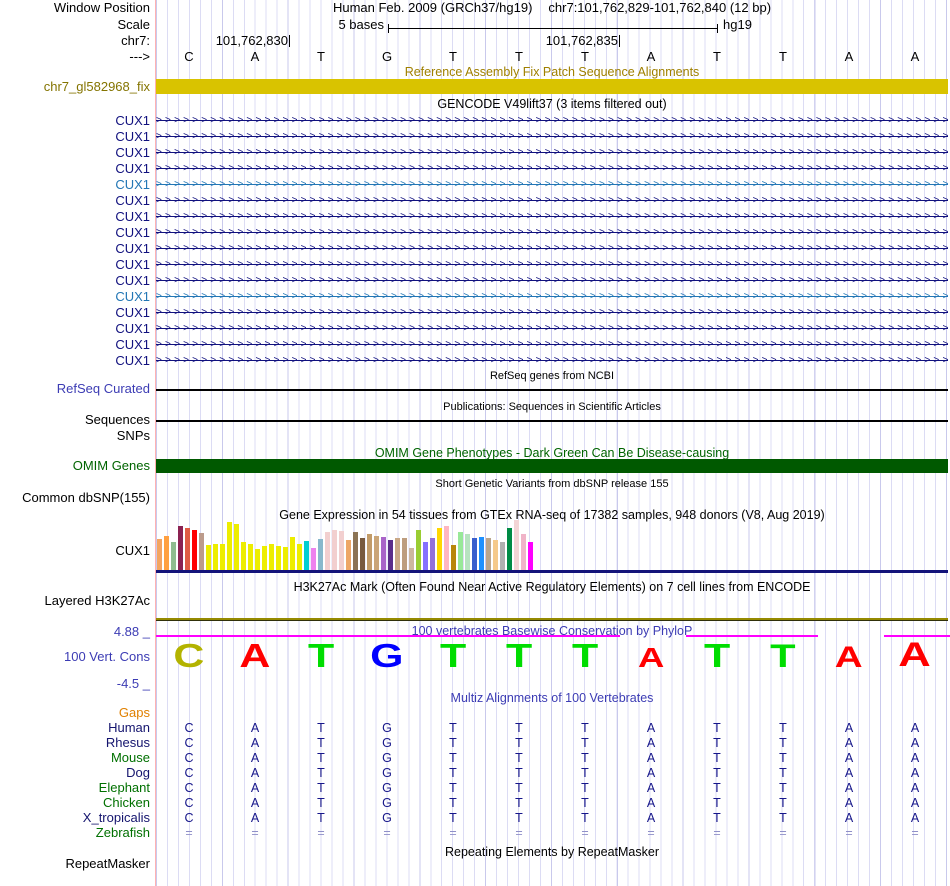 The height and width of the screenshot is (886, 950). I want to click on snps-track-label: SNPs, so click(75, 436).